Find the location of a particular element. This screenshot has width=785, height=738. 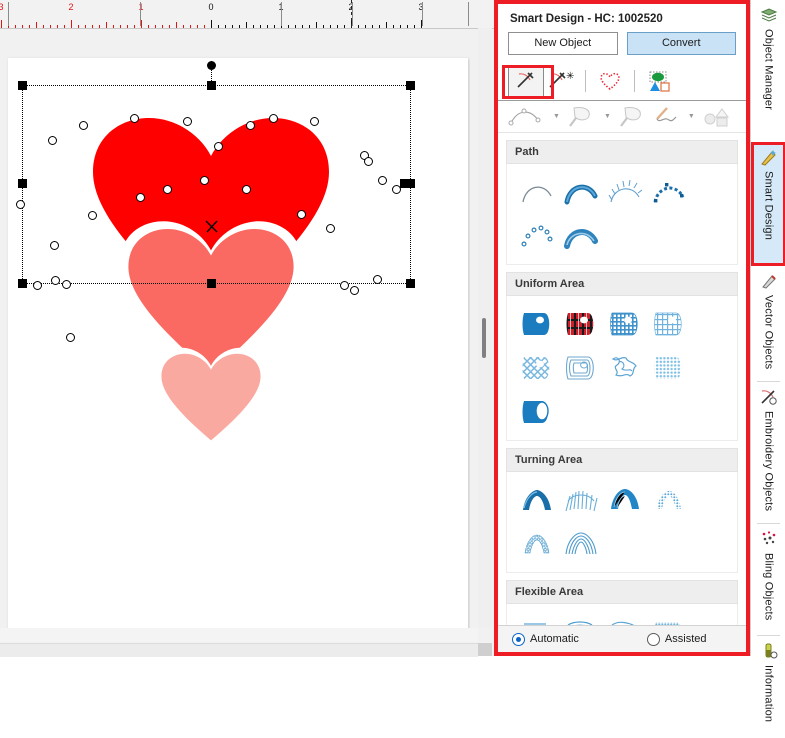

section-body-path is located at coordinates (622, 214).